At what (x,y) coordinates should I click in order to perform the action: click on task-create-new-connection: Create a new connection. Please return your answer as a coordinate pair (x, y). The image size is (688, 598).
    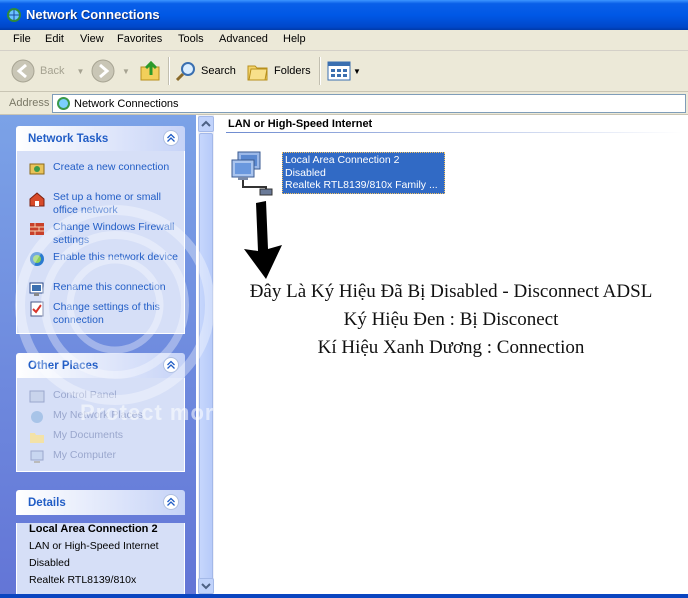
    Looking at the image, I should click on (100, 174).